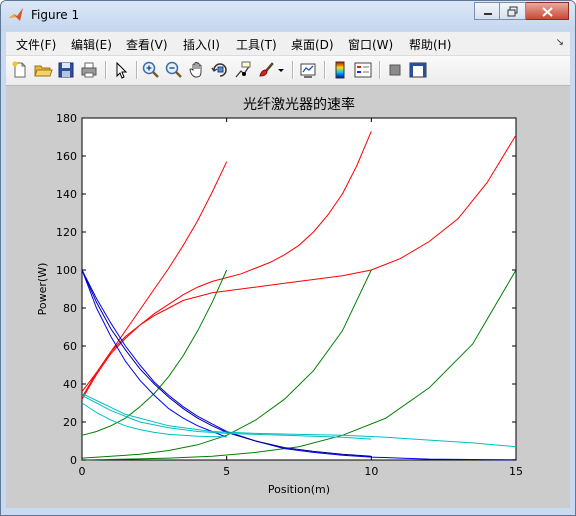  What do you see at coordinates (66, 156) in the screenshot?
I see `y-tick-label: 160` at bounding box center [66, 156].